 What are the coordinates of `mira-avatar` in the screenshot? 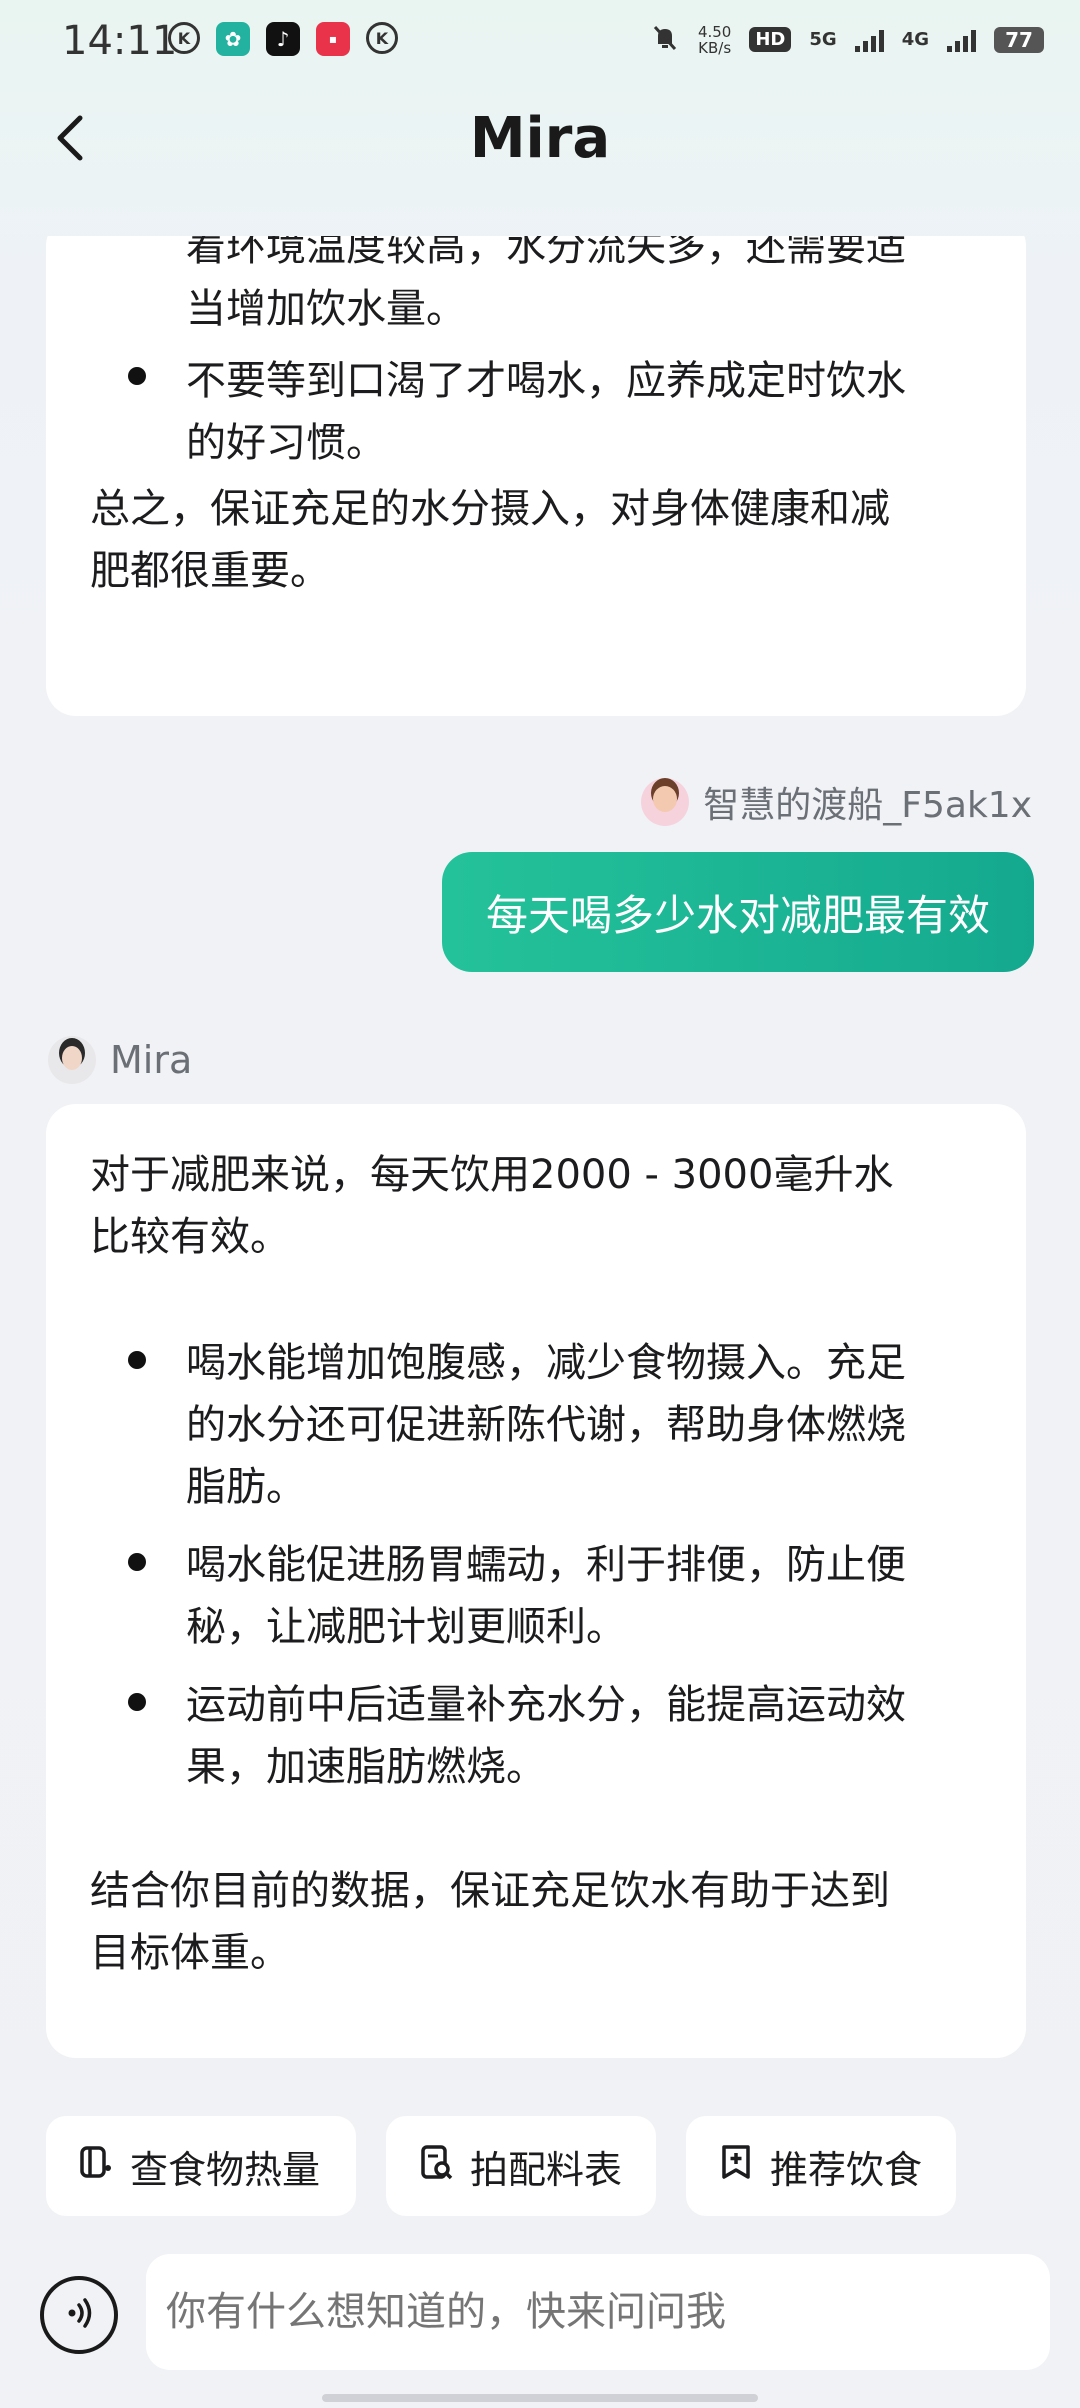 It's located at (72, 1060).